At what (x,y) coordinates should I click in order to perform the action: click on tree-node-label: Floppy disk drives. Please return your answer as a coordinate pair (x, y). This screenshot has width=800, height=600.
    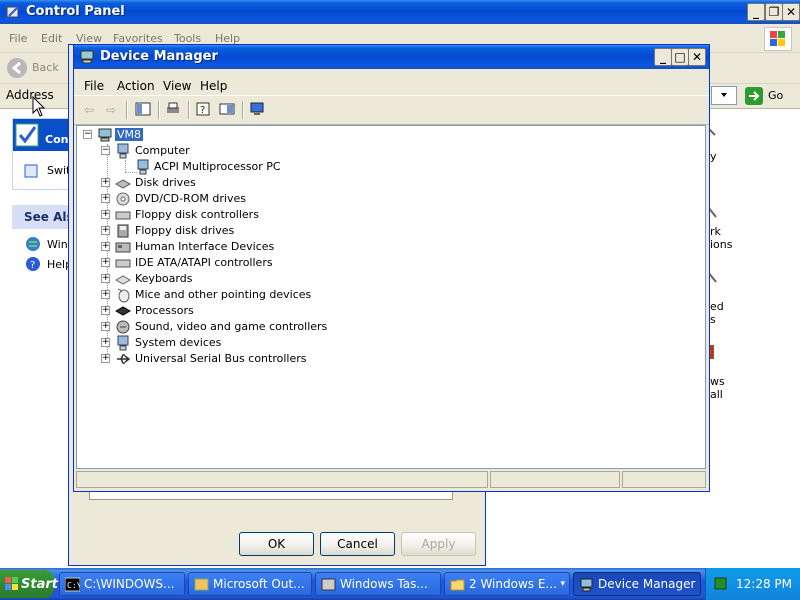
    Looking at the image, I should click on (184, 230).